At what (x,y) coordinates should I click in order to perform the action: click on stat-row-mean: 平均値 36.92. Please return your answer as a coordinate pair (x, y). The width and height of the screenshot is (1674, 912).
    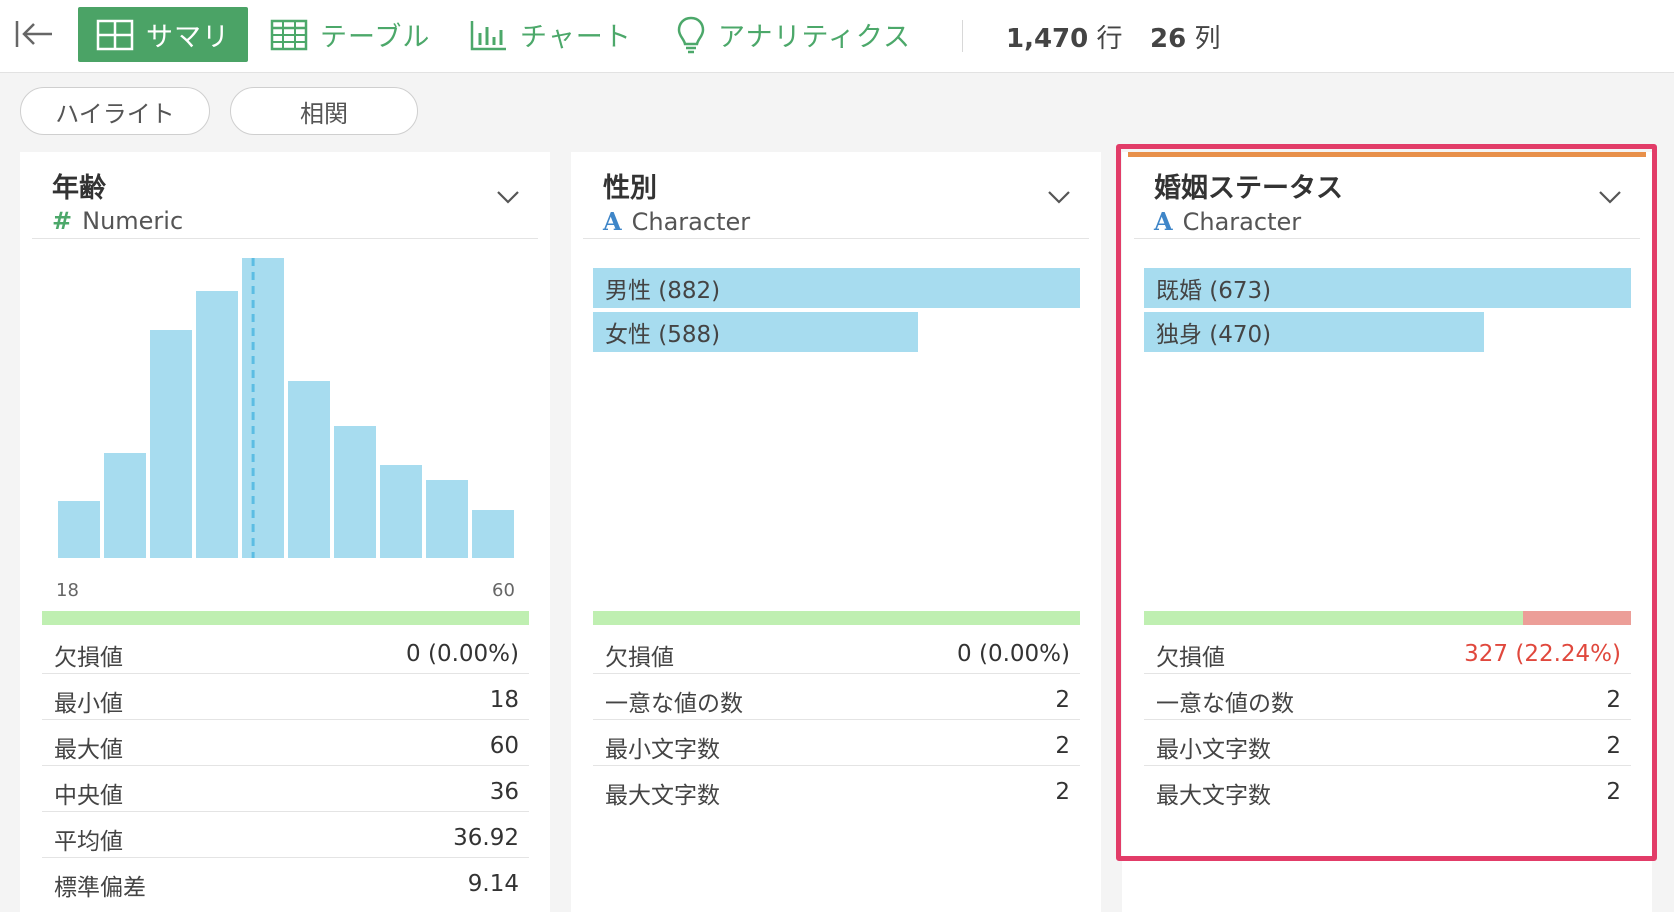
    Looking at the image, I should click on (285, 835).